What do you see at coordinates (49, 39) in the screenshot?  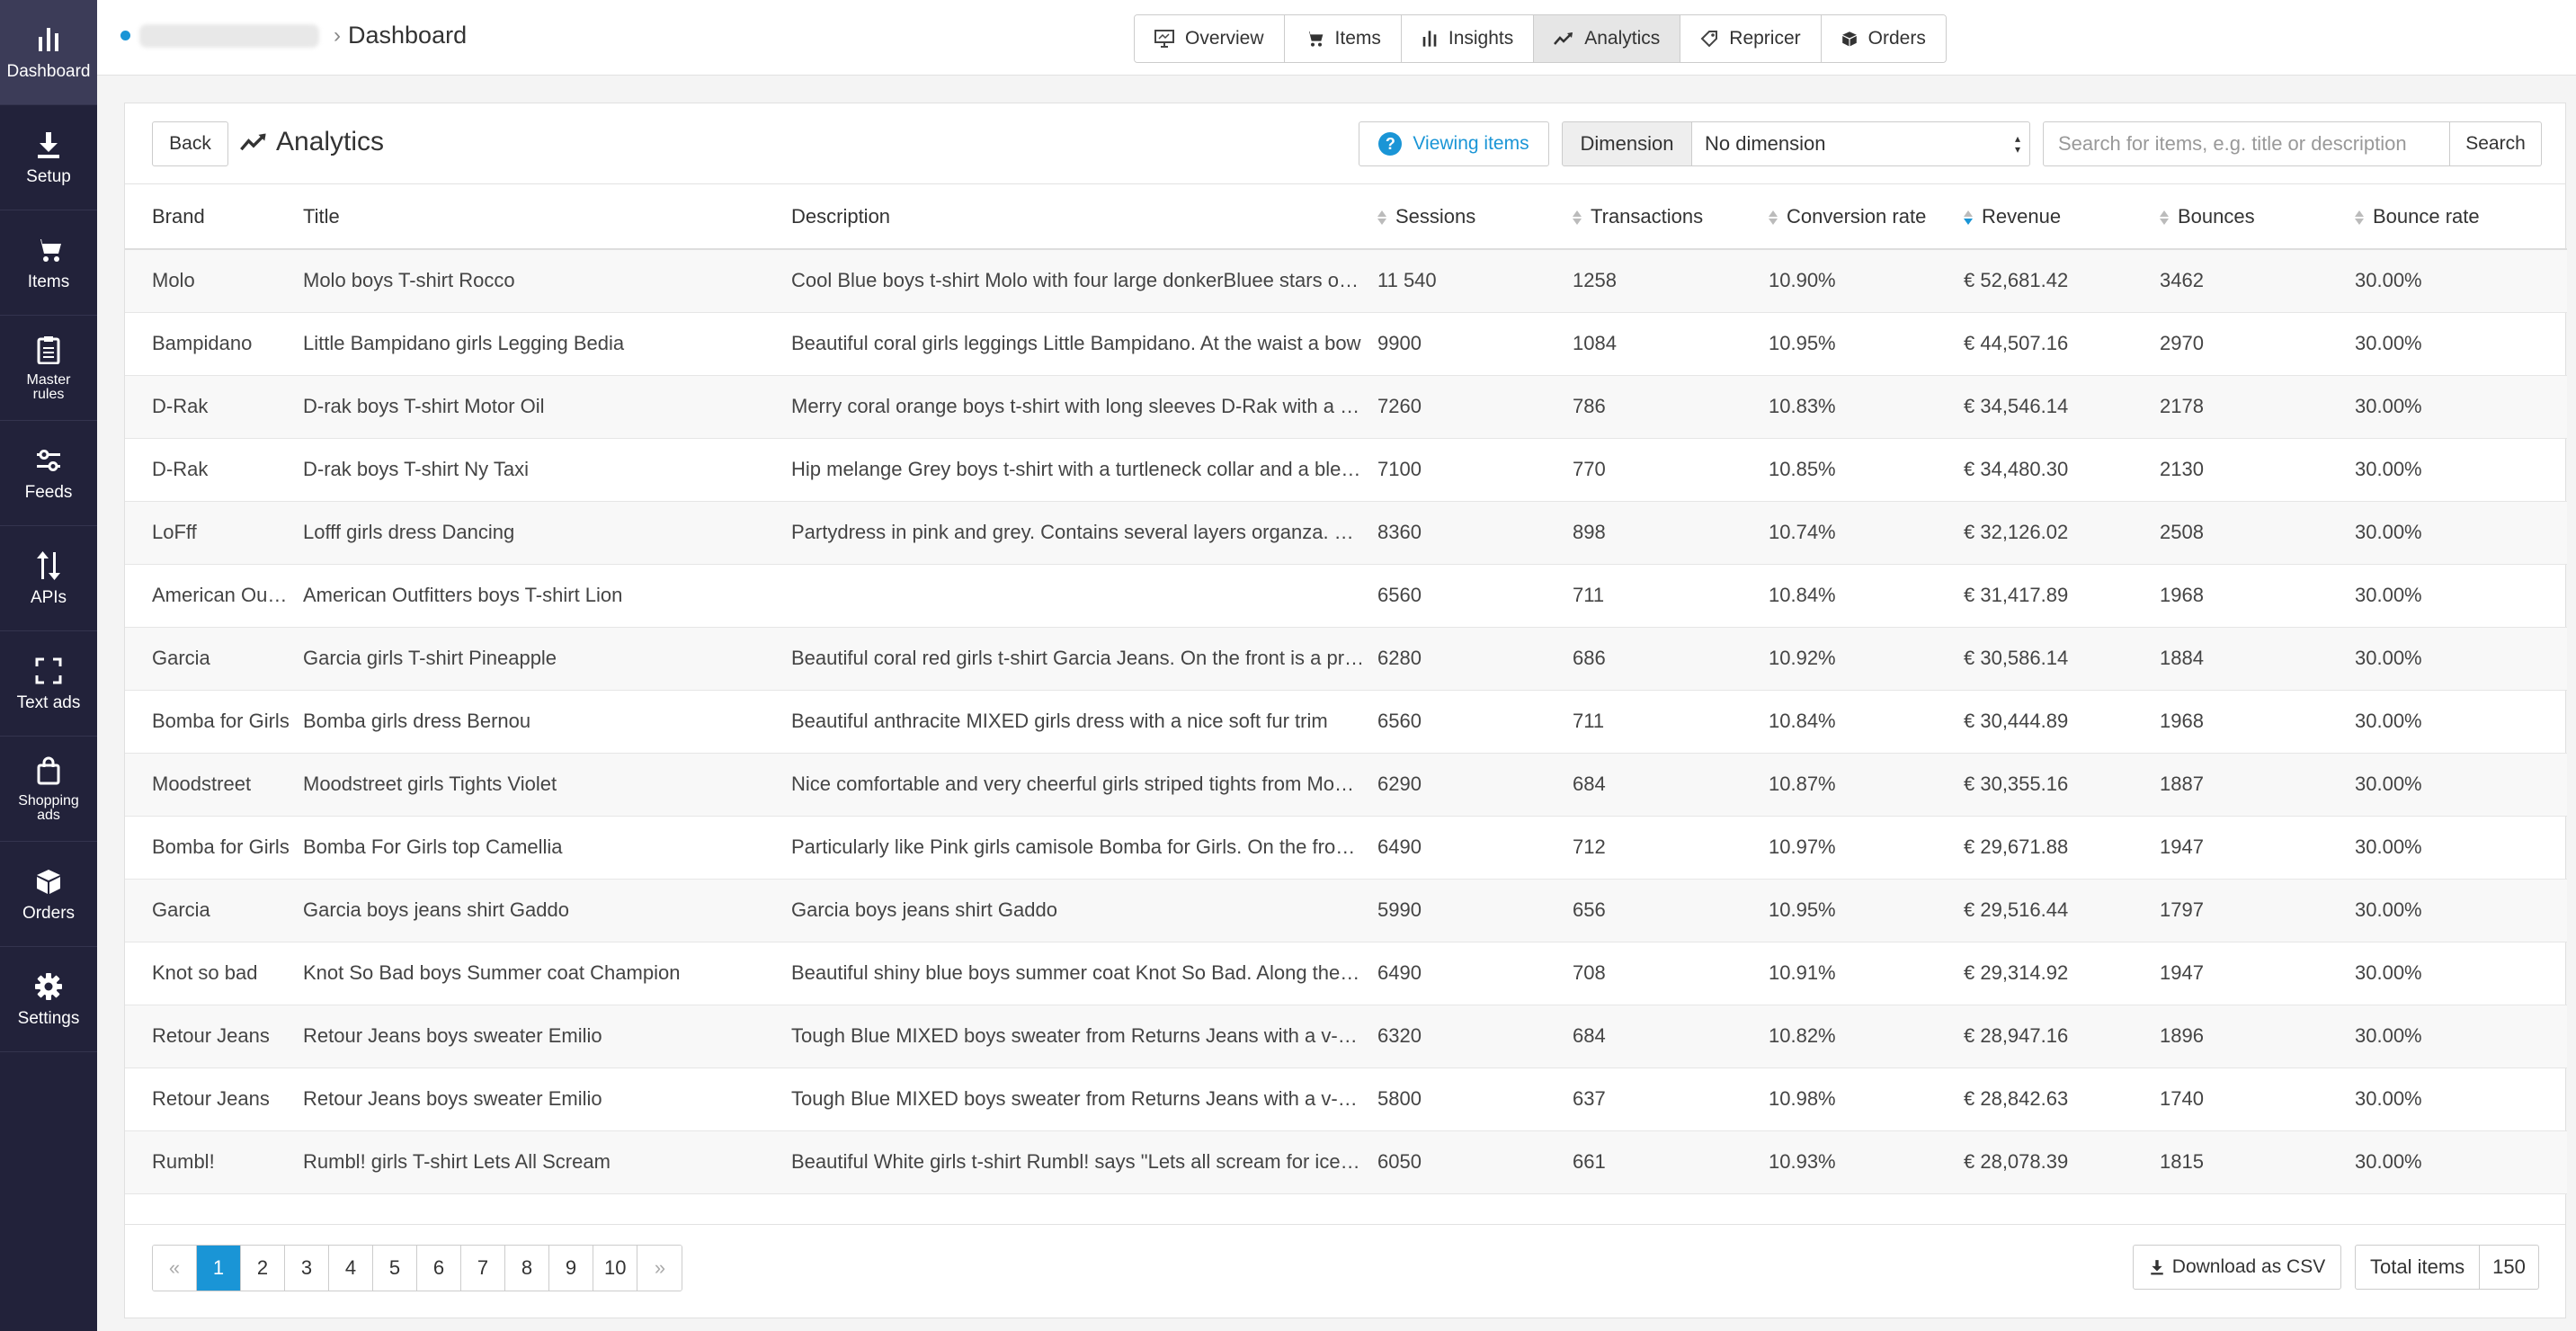 I see `bar-chart-icon` at bounding box center [49, 39].